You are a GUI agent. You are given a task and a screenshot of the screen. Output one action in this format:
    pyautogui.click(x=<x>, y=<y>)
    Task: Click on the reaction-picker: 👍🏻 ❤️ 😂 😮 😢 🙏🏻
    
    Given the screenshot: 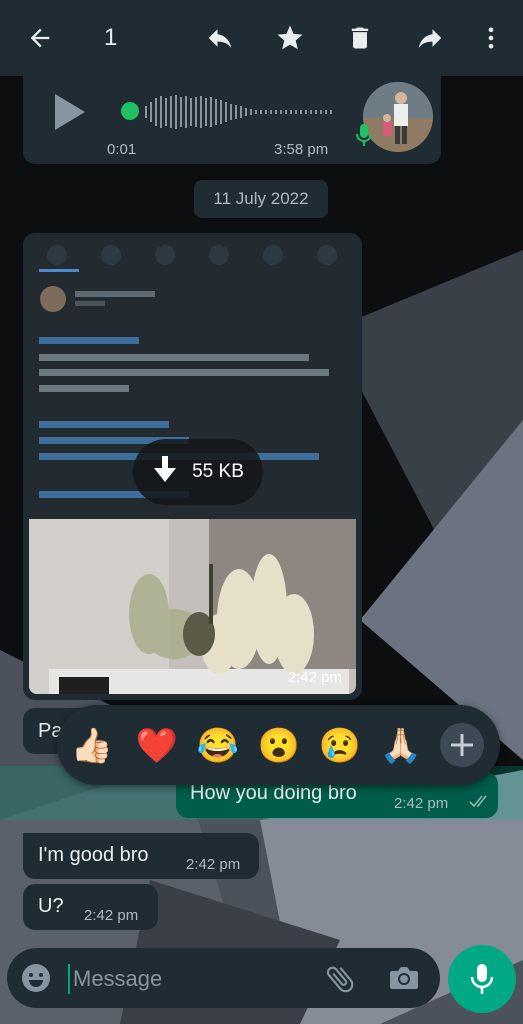 What is the action you would take?
    pyautogui.click(x=278, y=745)
    